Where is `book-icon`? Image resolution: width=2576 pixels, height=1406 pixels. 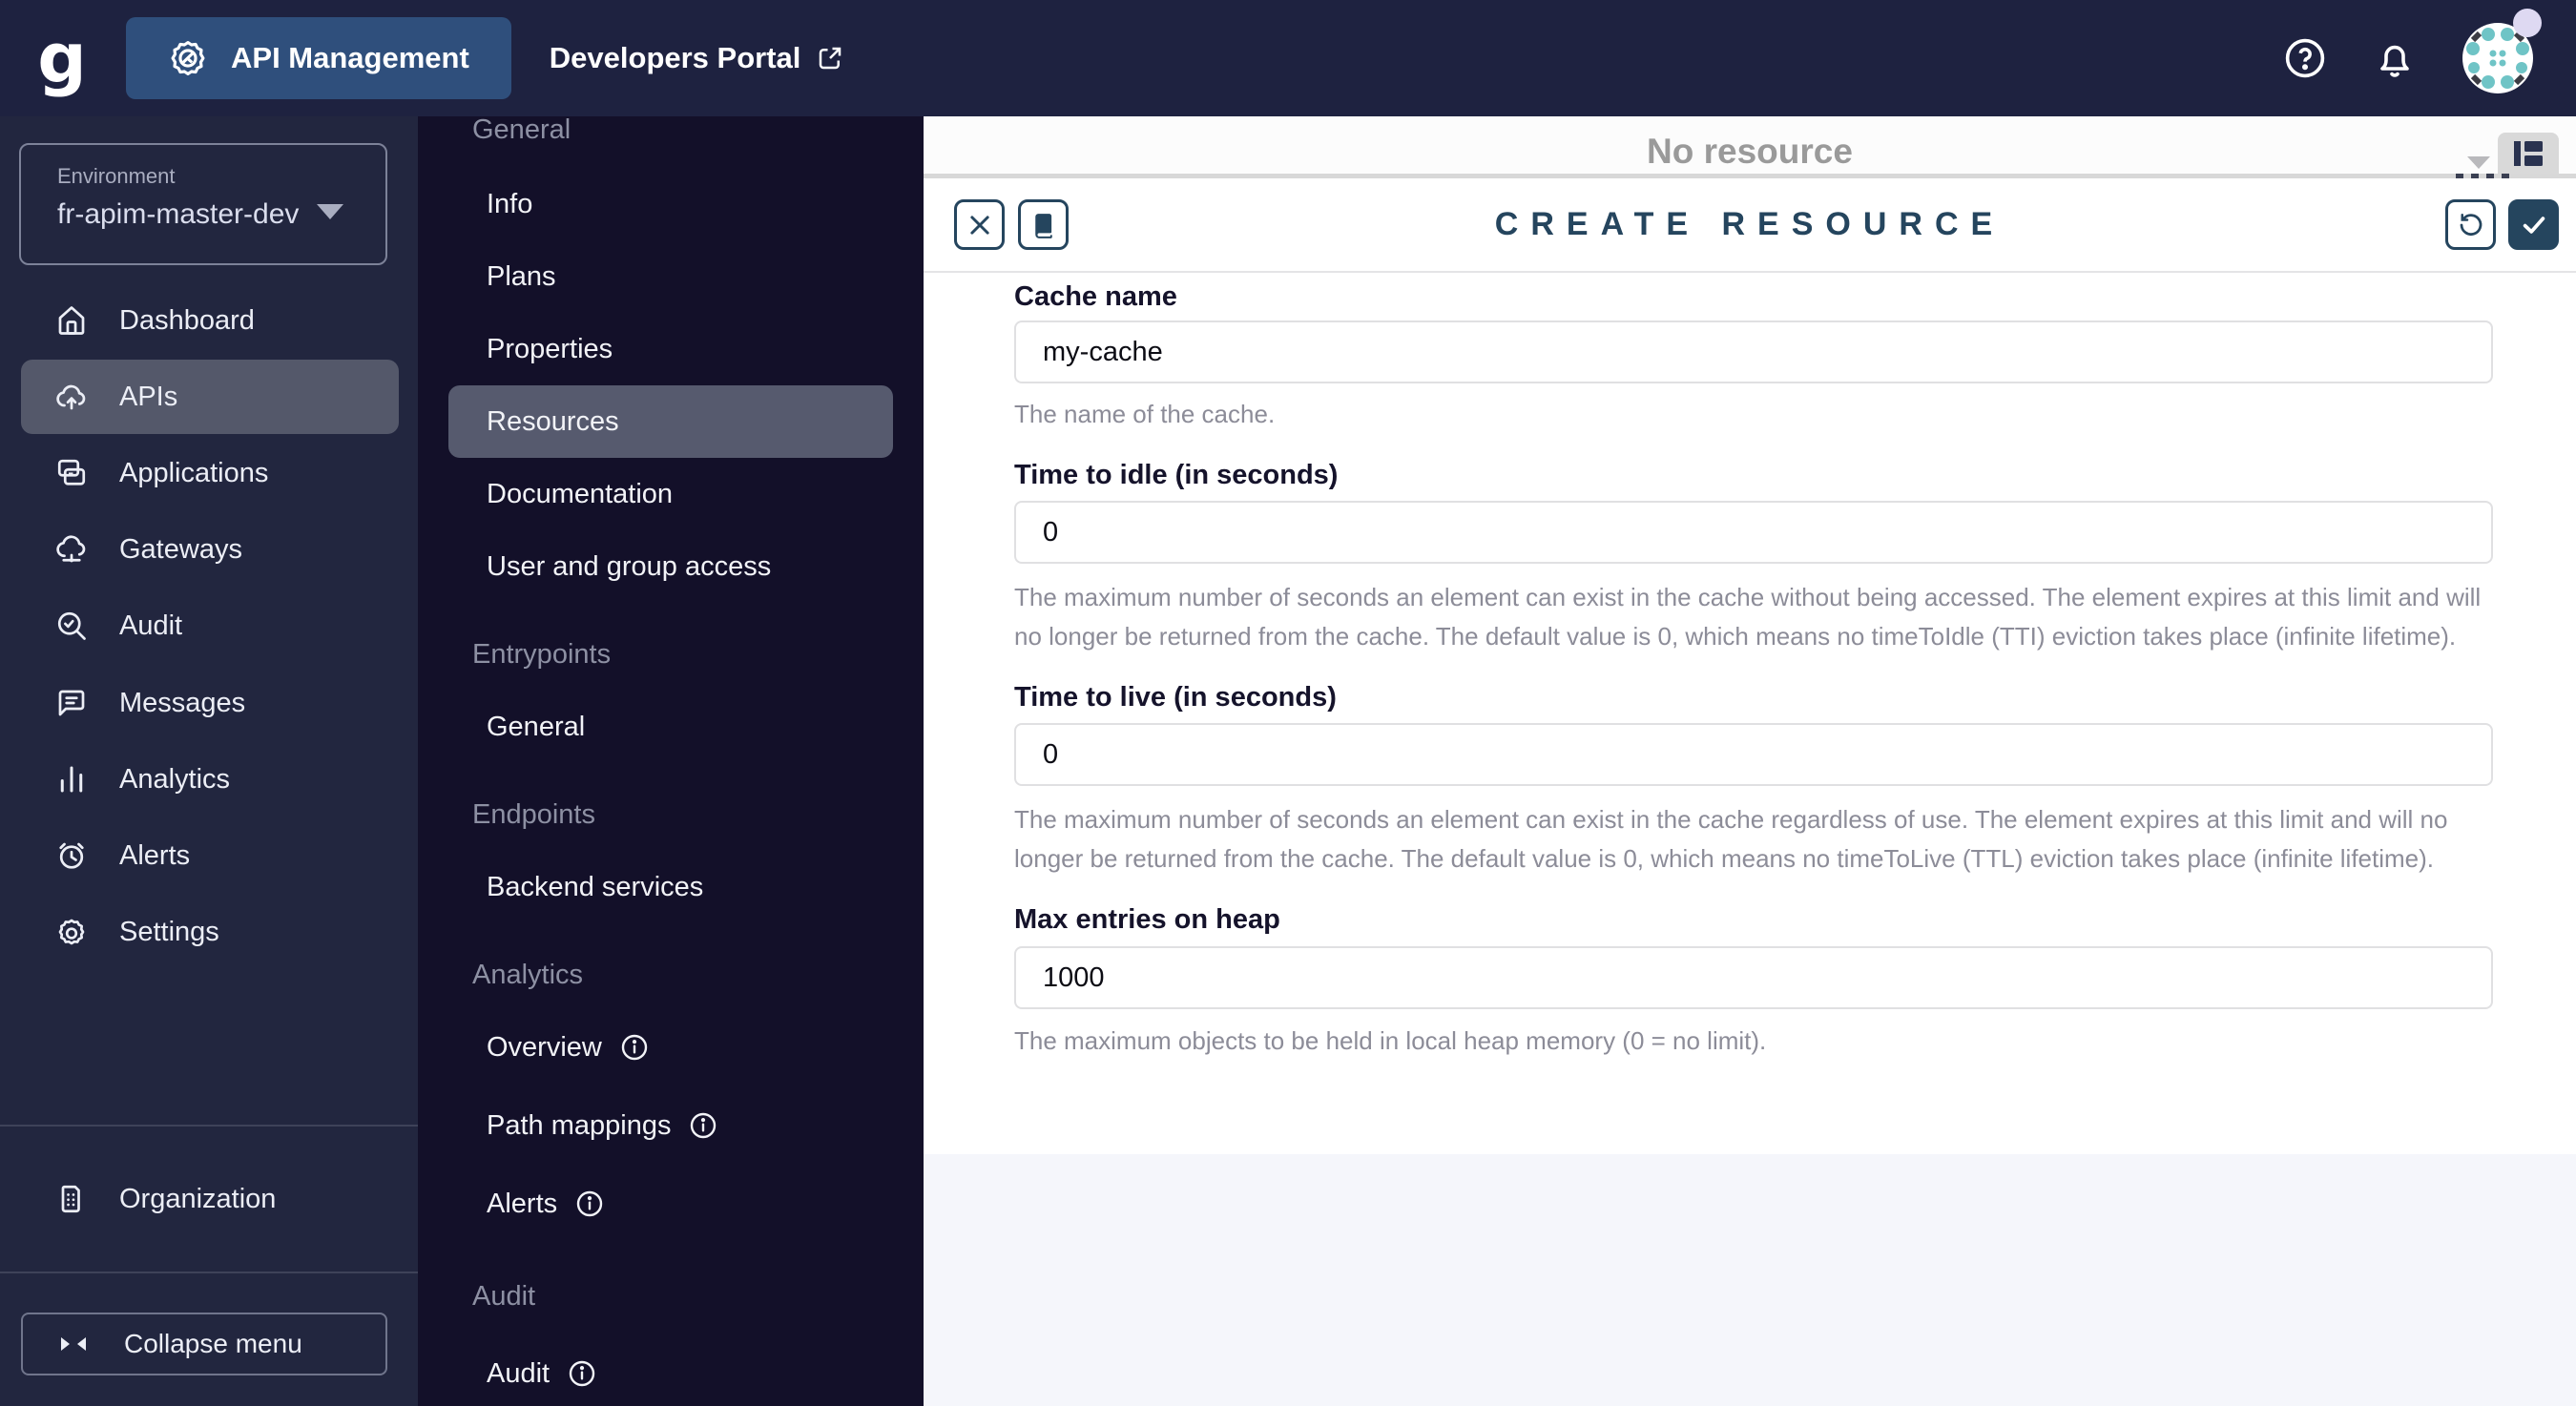
book-icon is located at coordinates (1043, 226).